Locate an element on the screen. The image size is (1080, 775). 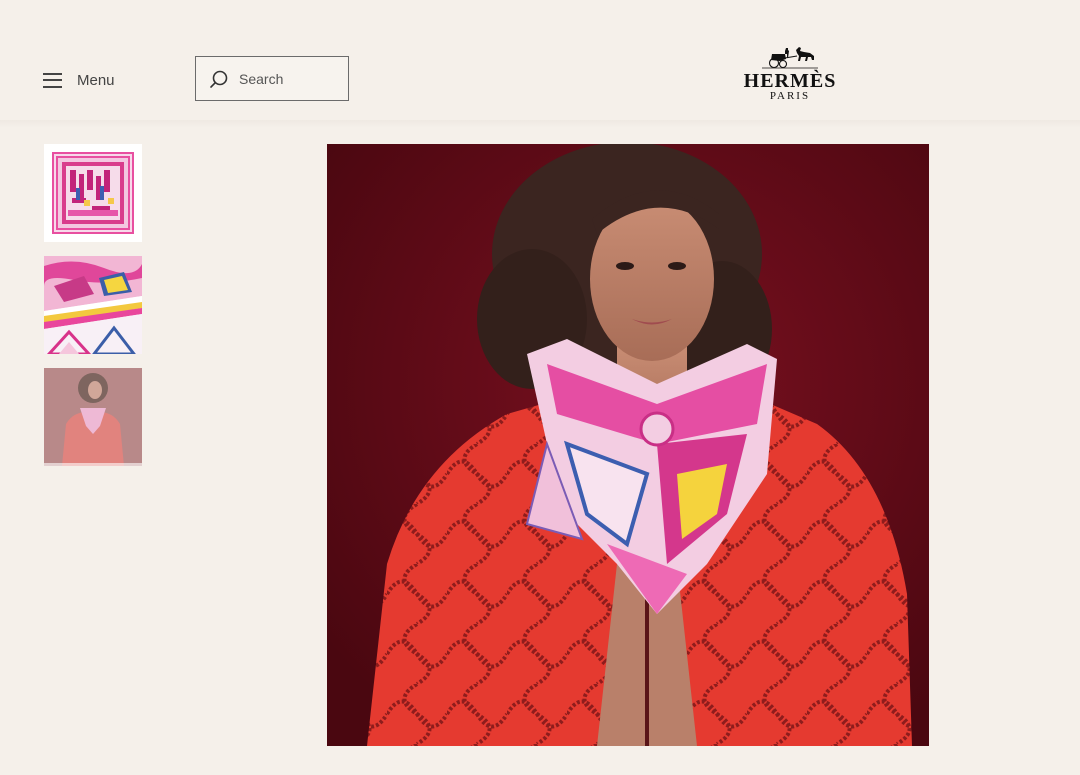
hamburger-icon is located at coordinates (52, 80).